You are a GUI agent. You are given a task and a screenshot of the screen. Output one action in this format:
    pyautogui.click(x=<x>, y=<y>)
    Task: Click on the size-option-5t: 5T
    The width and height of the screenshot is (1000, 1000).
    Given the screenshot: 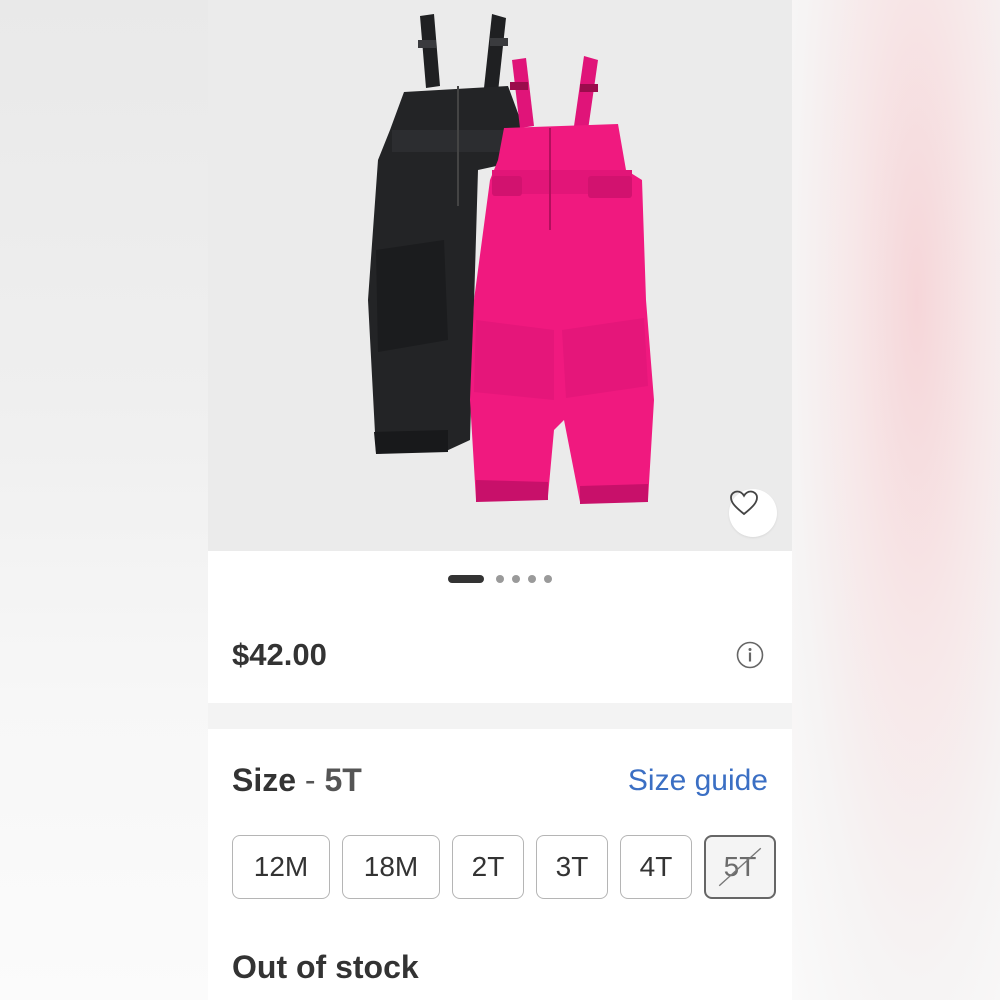 What is the action you would take?
    pyautogui.click(x=740, y=867)
    